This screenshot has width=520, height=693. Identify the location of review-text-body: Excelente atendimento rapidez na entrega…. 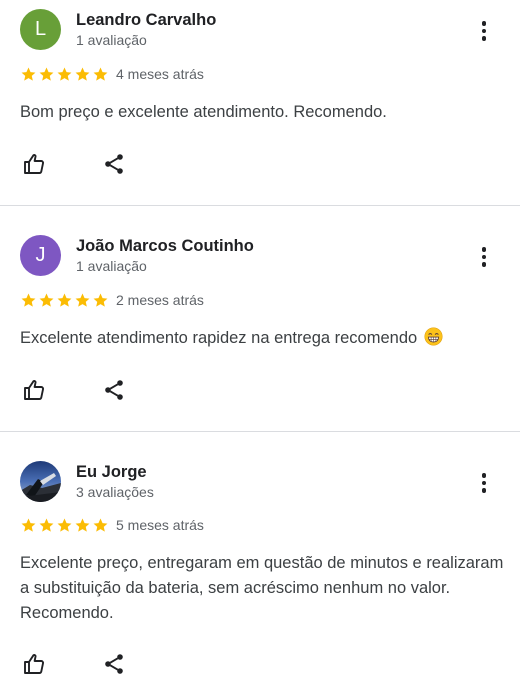
(219, 338).